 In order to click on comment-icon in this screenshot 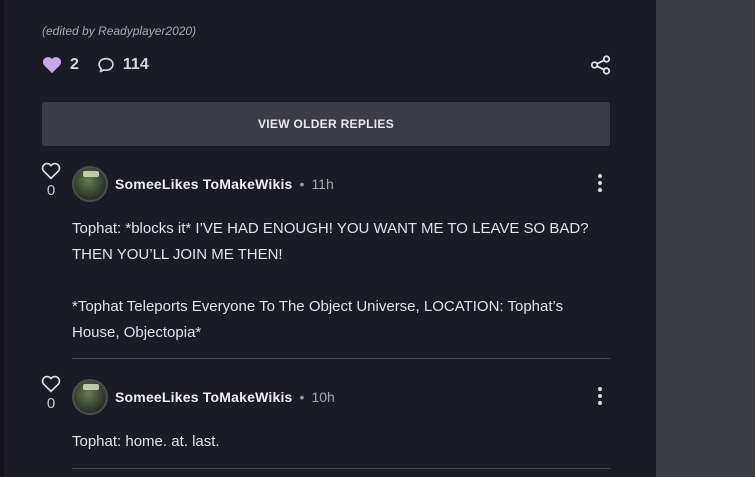, I will do `click(106, 65)`.